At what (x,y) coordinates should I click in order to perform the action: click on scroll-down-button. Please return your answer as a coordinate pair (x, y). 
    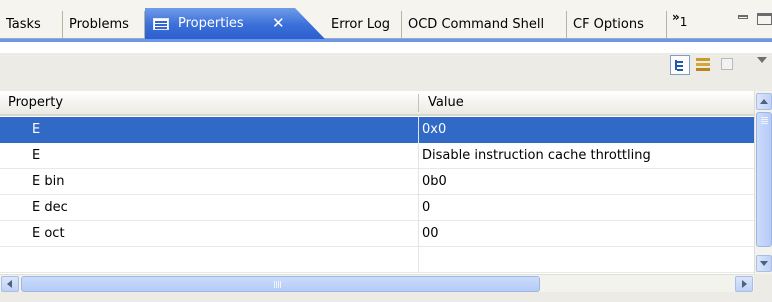
    Looking at the image, I should click on (764, 263).